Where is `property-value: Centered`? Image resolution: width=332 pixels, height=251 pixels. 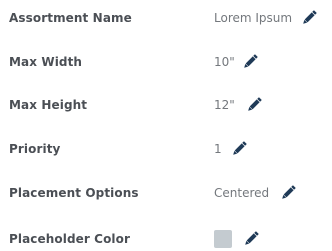
property-value: Centered is located at coordinates (242, 193).